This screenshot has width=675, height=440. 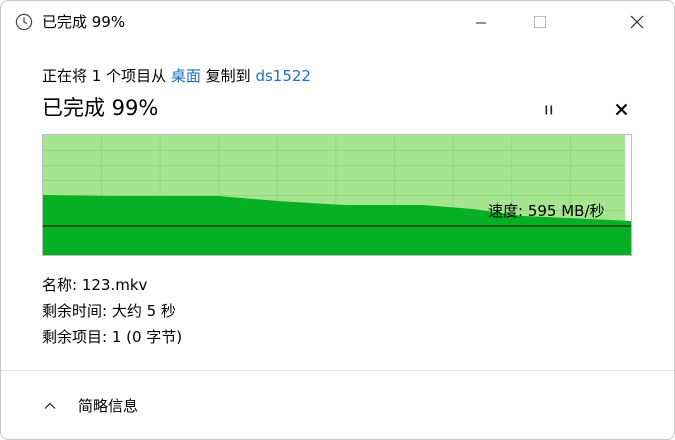 I want to click on file-name: 名称: 123.mkv, so click(x=95, y=285).